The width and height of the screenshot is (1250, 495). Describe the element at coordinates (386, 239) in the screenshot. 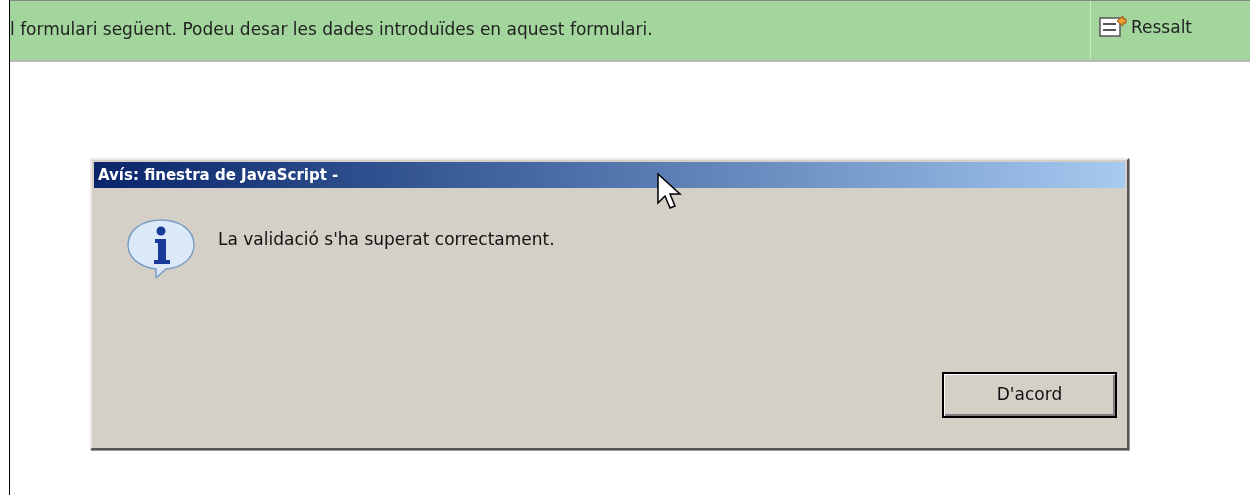

I see `dialog-message: La validació s'ha superat correctament.` at that location.